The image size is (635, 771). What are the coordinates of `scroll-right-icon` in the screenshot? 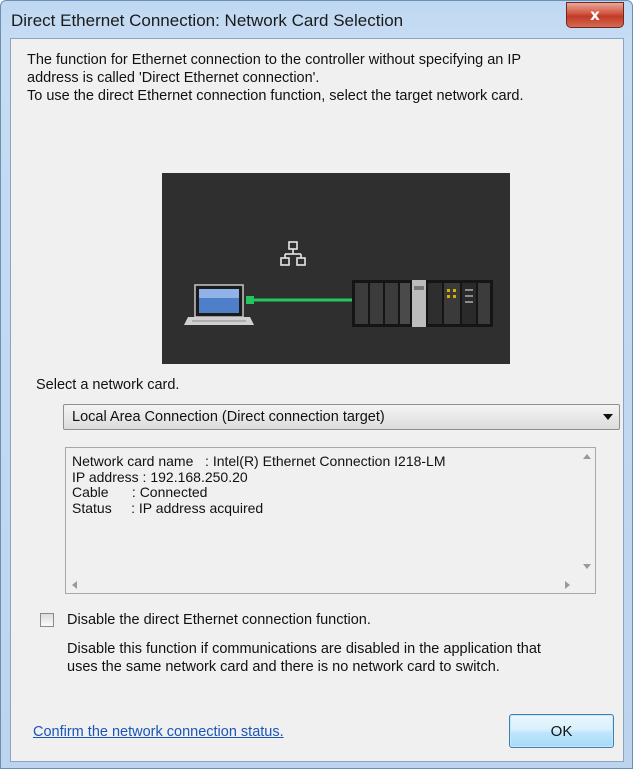 It's located at (567, 585).